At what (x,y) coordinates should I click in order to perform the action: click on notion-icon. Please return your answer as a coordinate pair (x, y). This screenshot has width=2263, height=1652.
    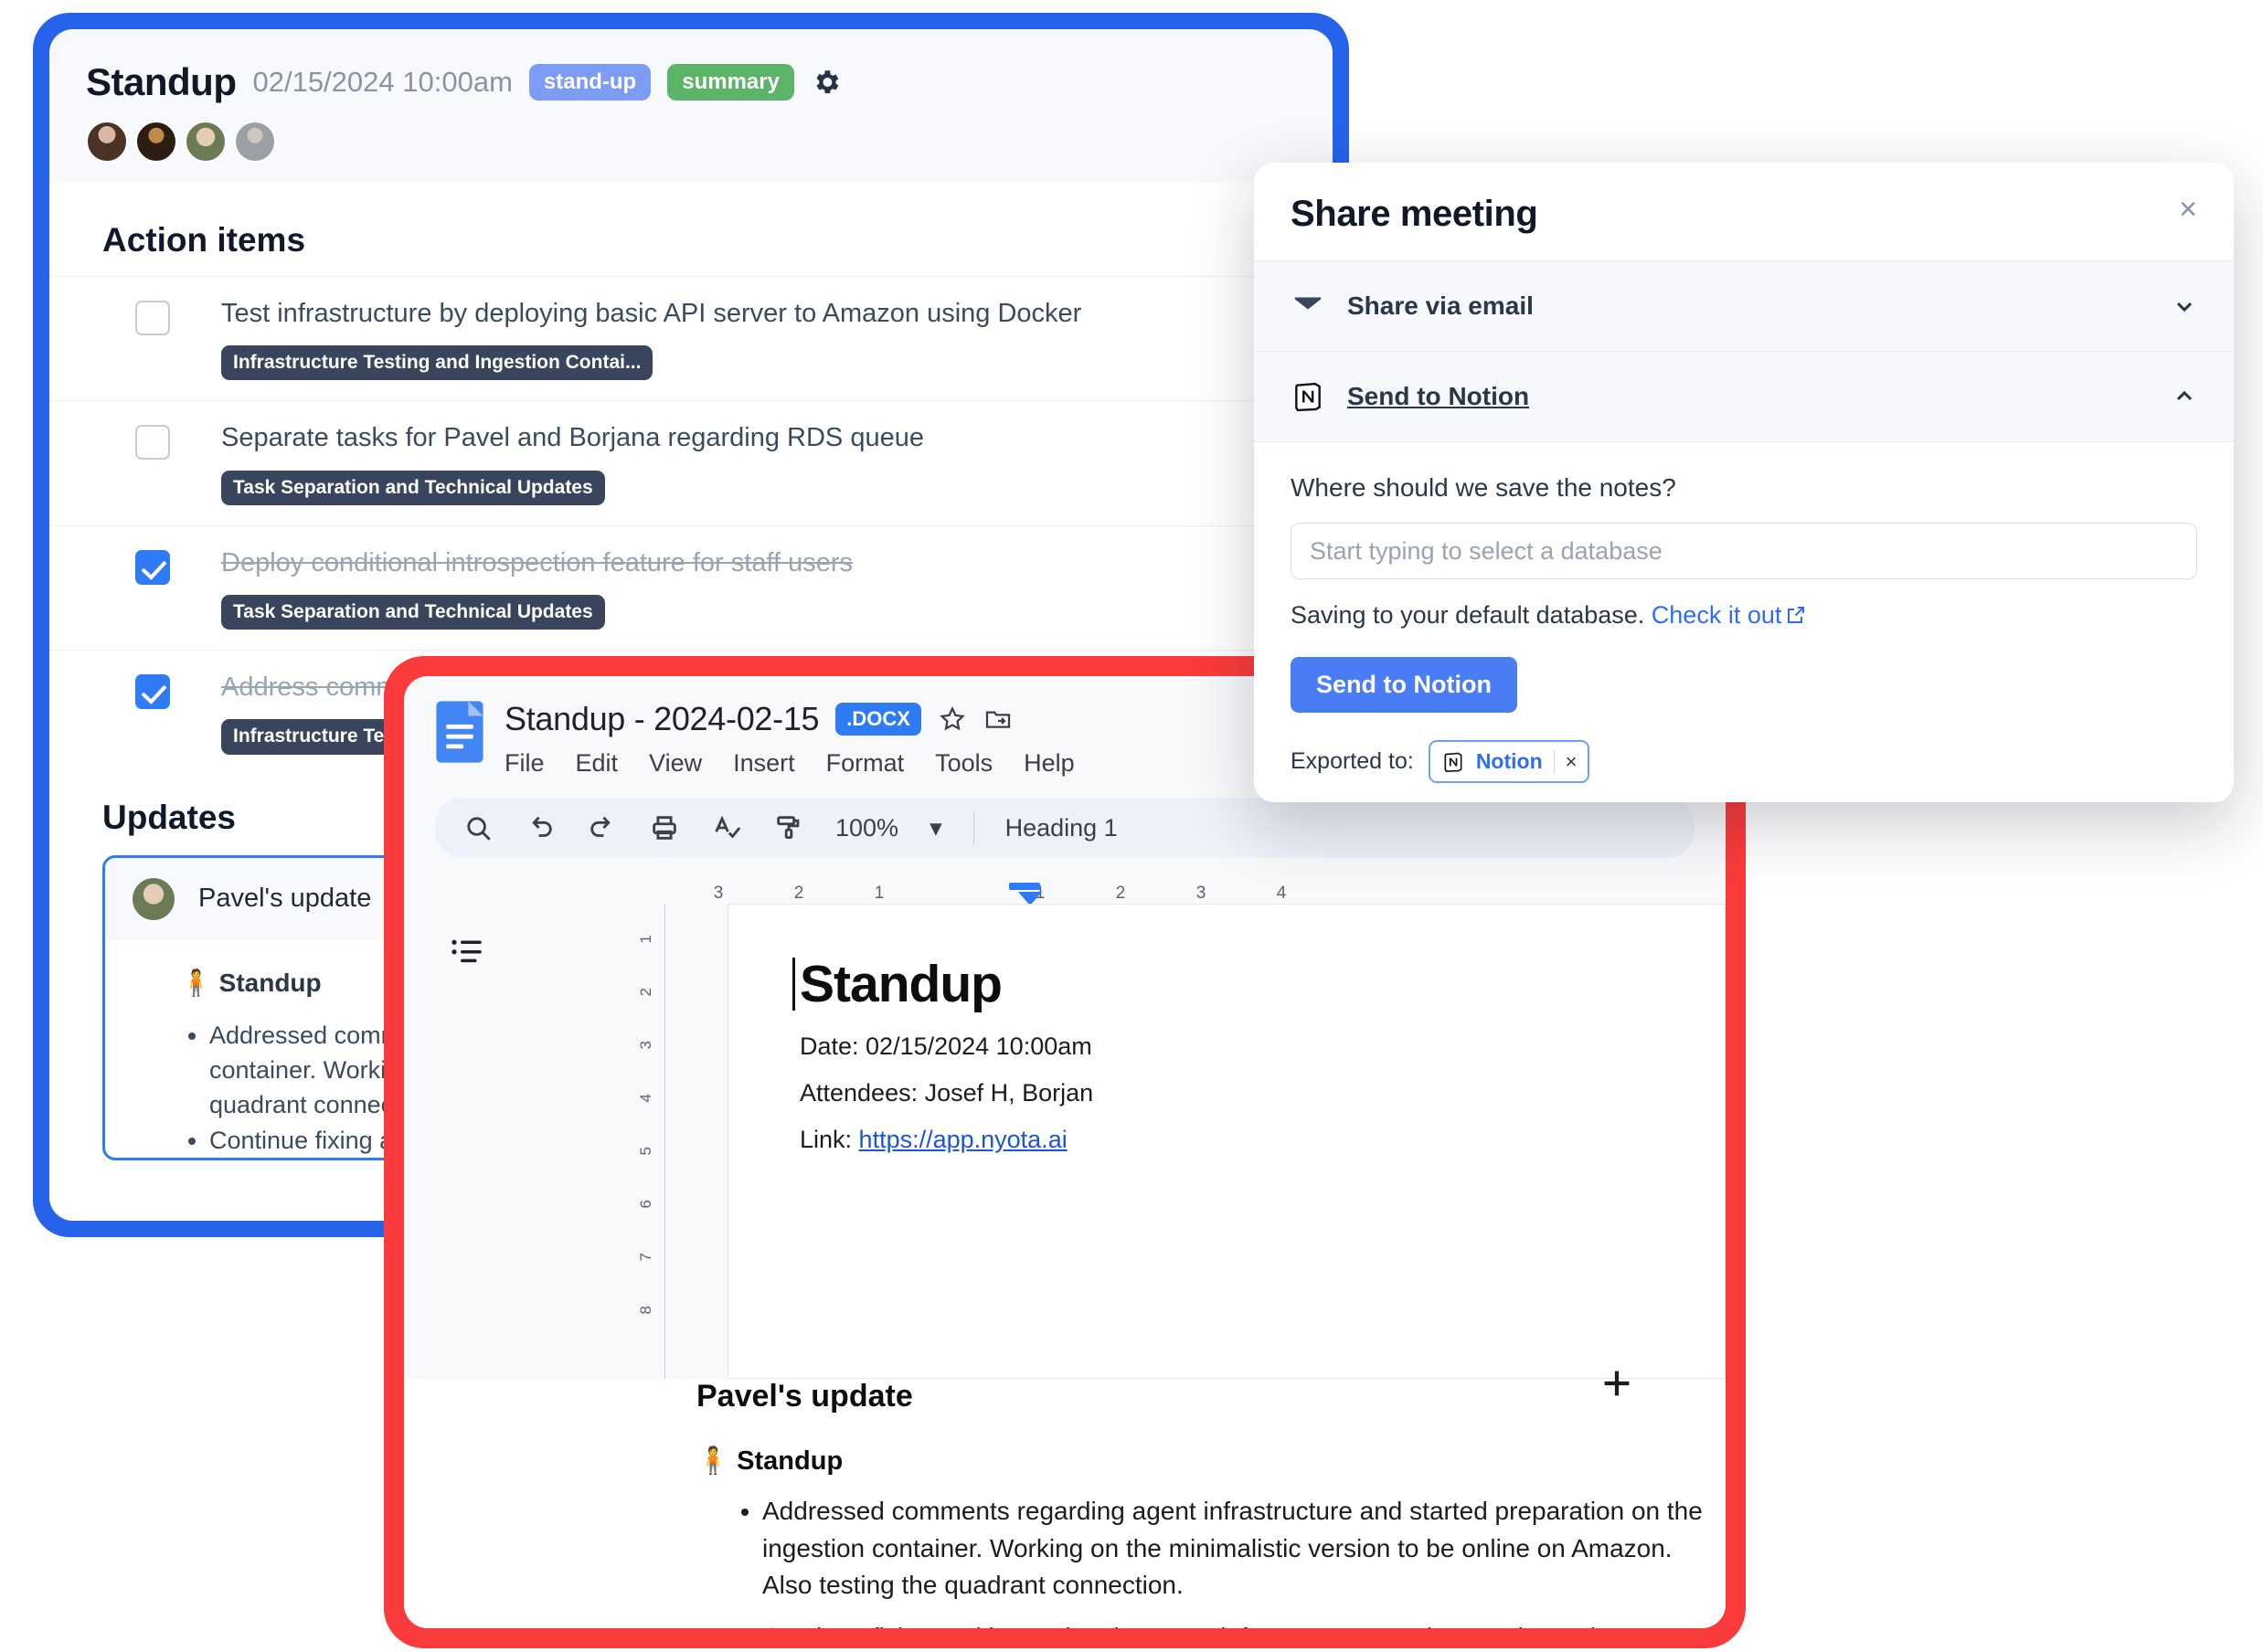
    Looking at the image, I should click on (1453, 762).